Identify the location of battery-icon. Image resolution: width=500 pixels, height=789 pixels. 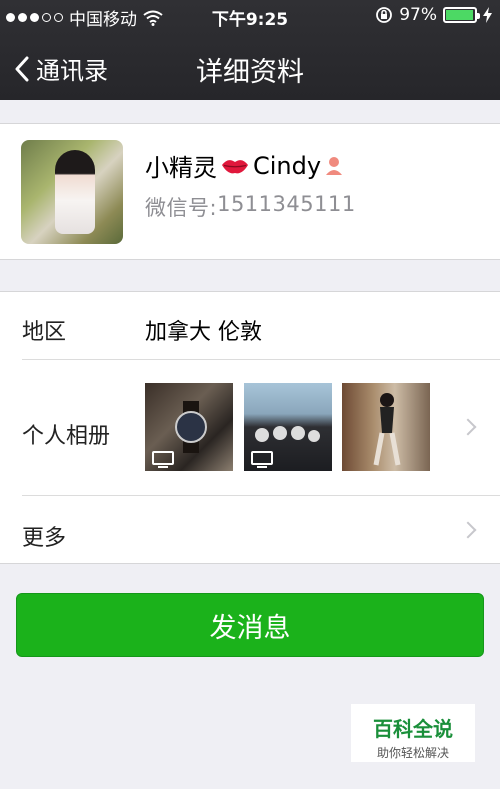
(461, 15).